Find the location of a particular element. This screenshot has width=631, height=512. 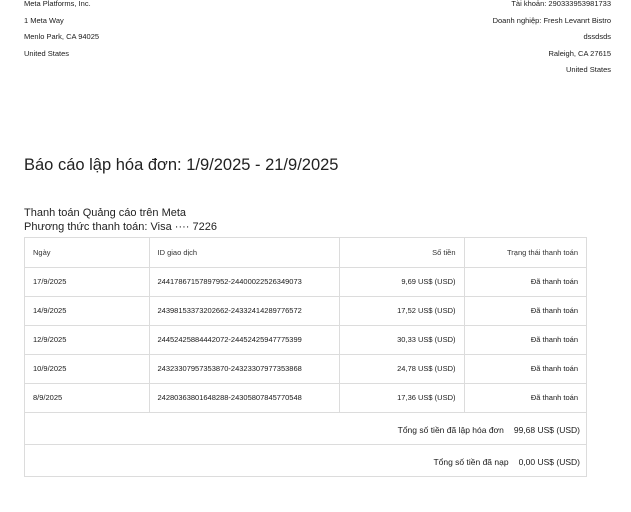

report-subtitle: Thanh toán Quảng cáo trên Meta is located at coordinates (105, 213).